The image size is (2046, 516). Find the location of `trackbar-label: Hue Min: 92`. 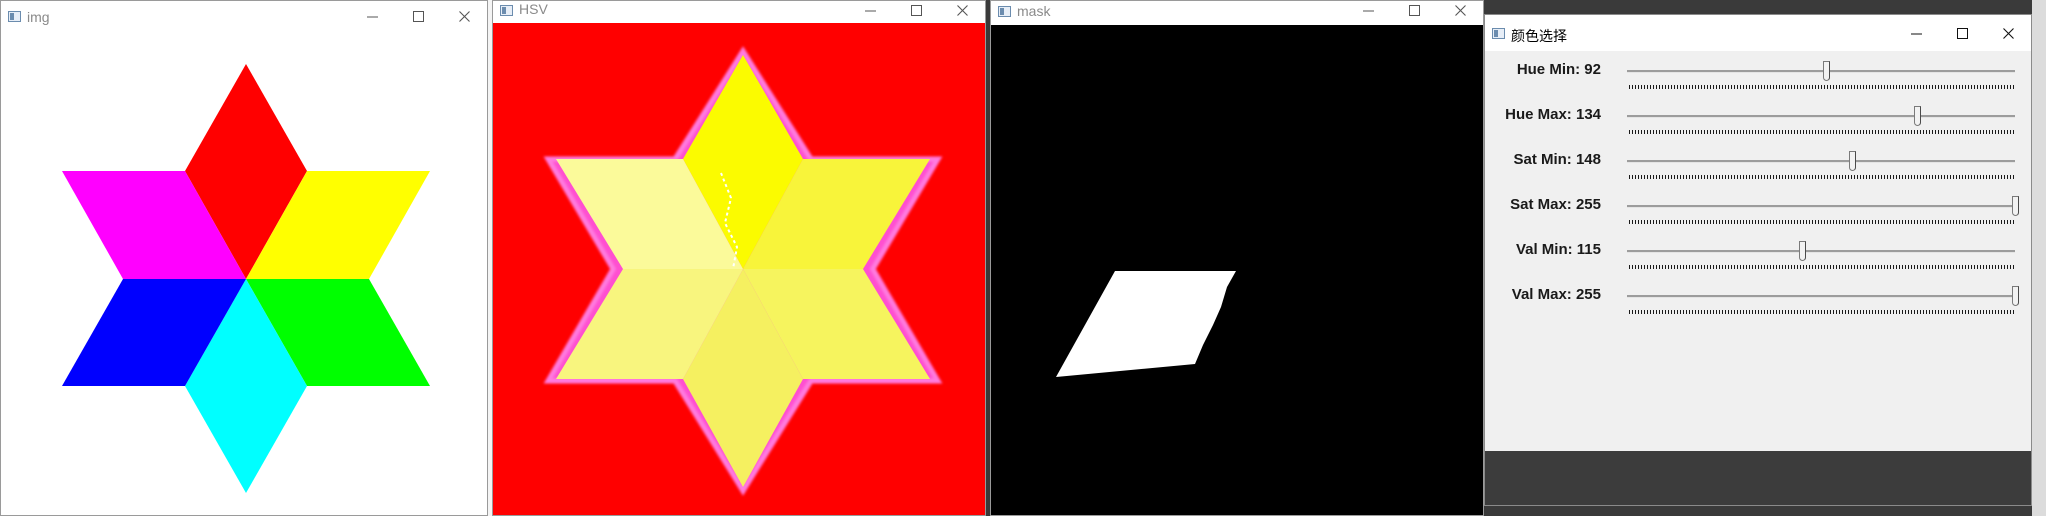

trackbar-label: Hue Min: 92 is located at coordinates (1558, 69).